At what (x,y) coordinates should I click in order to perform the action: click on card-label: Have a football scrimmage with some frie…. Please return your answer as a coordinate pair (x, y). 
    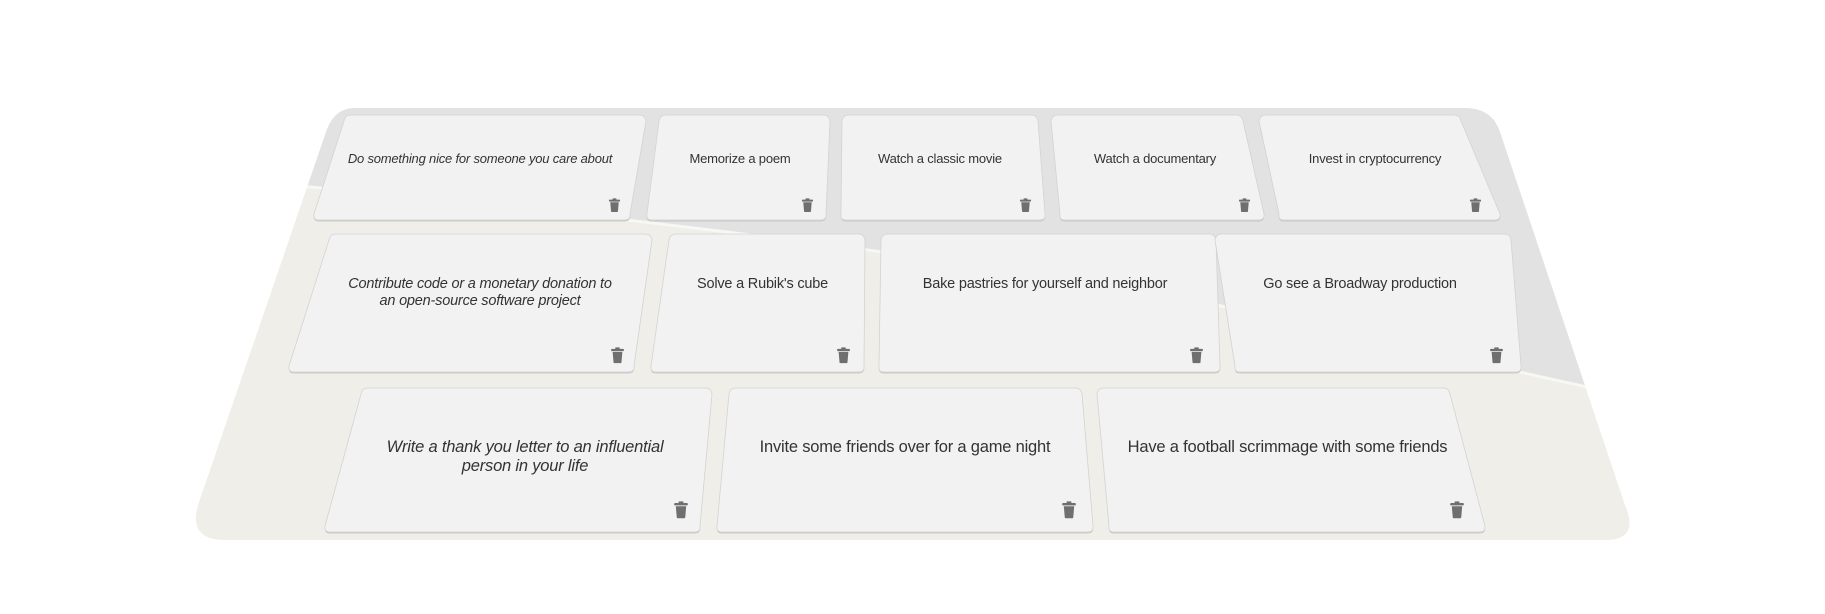
    Looking at the image, I should click on (1287, 447).